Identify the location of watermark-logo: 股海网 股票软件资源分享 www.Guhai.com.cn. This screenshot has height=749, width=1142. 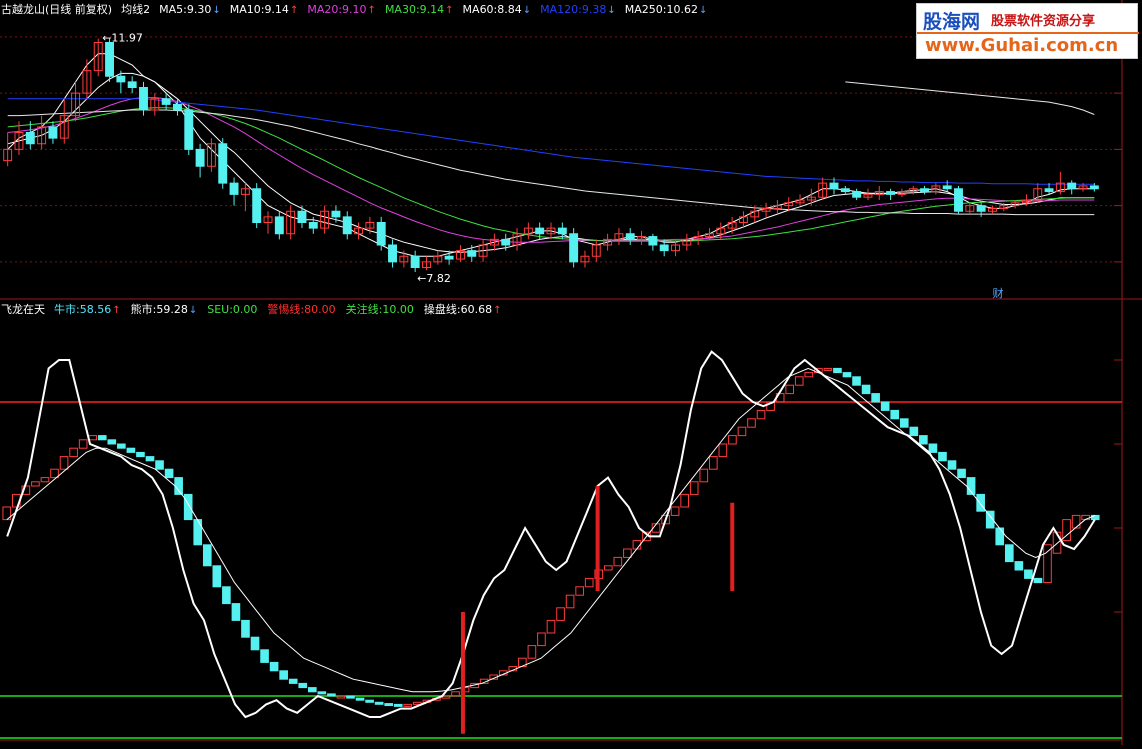
(1027, 31).